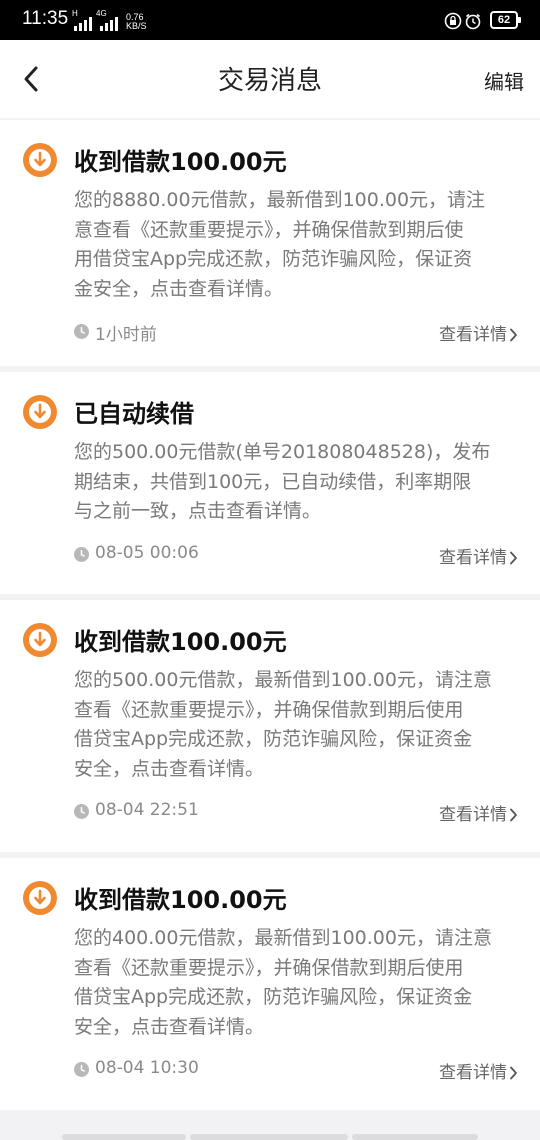  What do you see at coordinates (269, 229) in the screenshot?
I see `message-body-line: 意查看《还款重要提示》，并确保借款到期后使` at bounding box center [269, 229].